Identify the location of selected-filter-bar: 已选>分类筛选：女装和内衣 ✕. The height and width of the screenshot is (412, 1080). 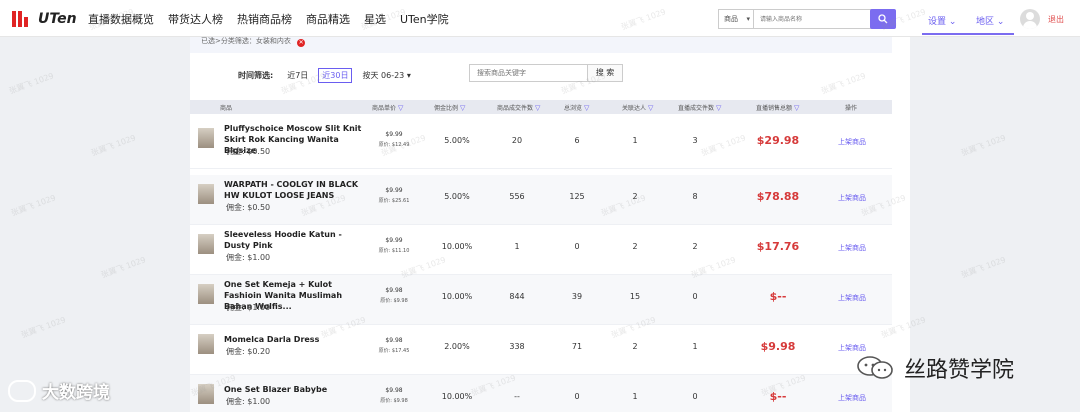
(541, 45).